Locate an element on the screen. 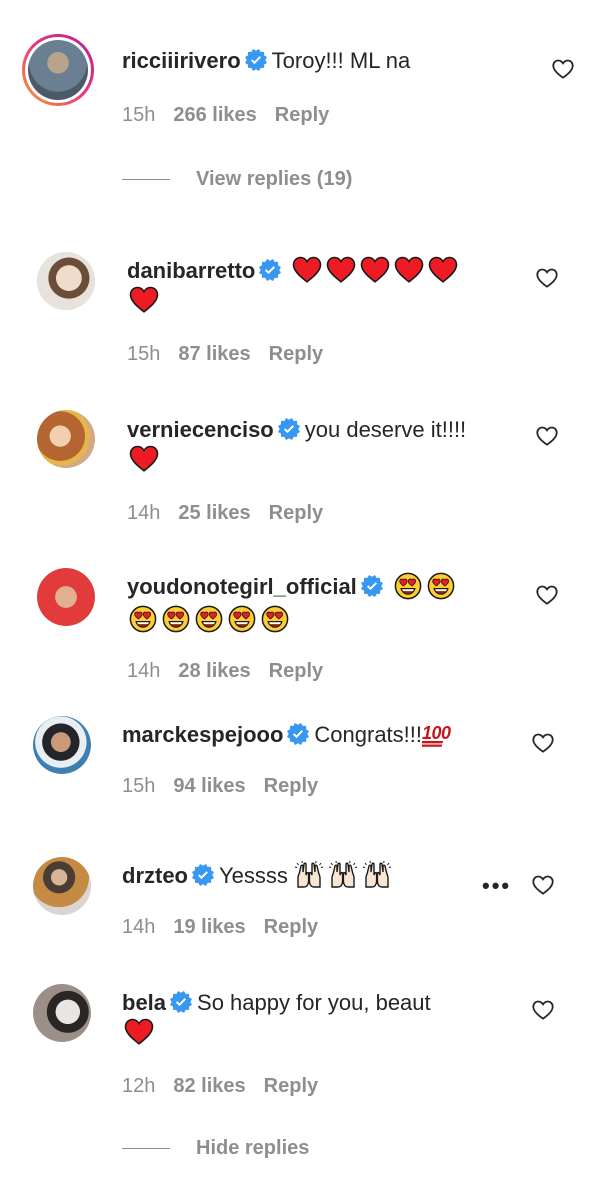 The width and height of the screenshot is (600, 1200). username: marckespejooo is located at coordinates (202, 734).